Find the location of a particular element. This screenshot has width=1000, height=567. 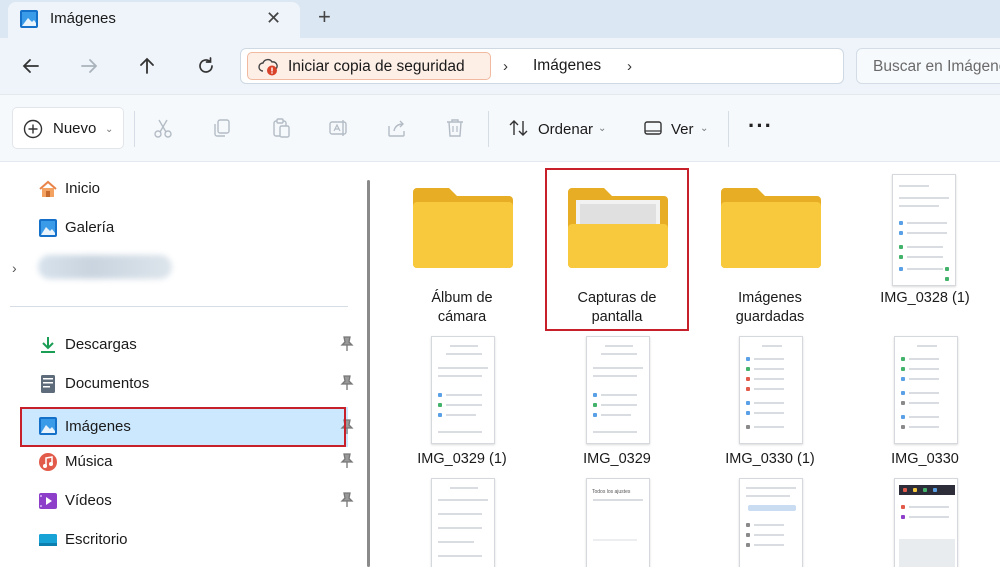

music-icon is located at coordinates (48, 462).